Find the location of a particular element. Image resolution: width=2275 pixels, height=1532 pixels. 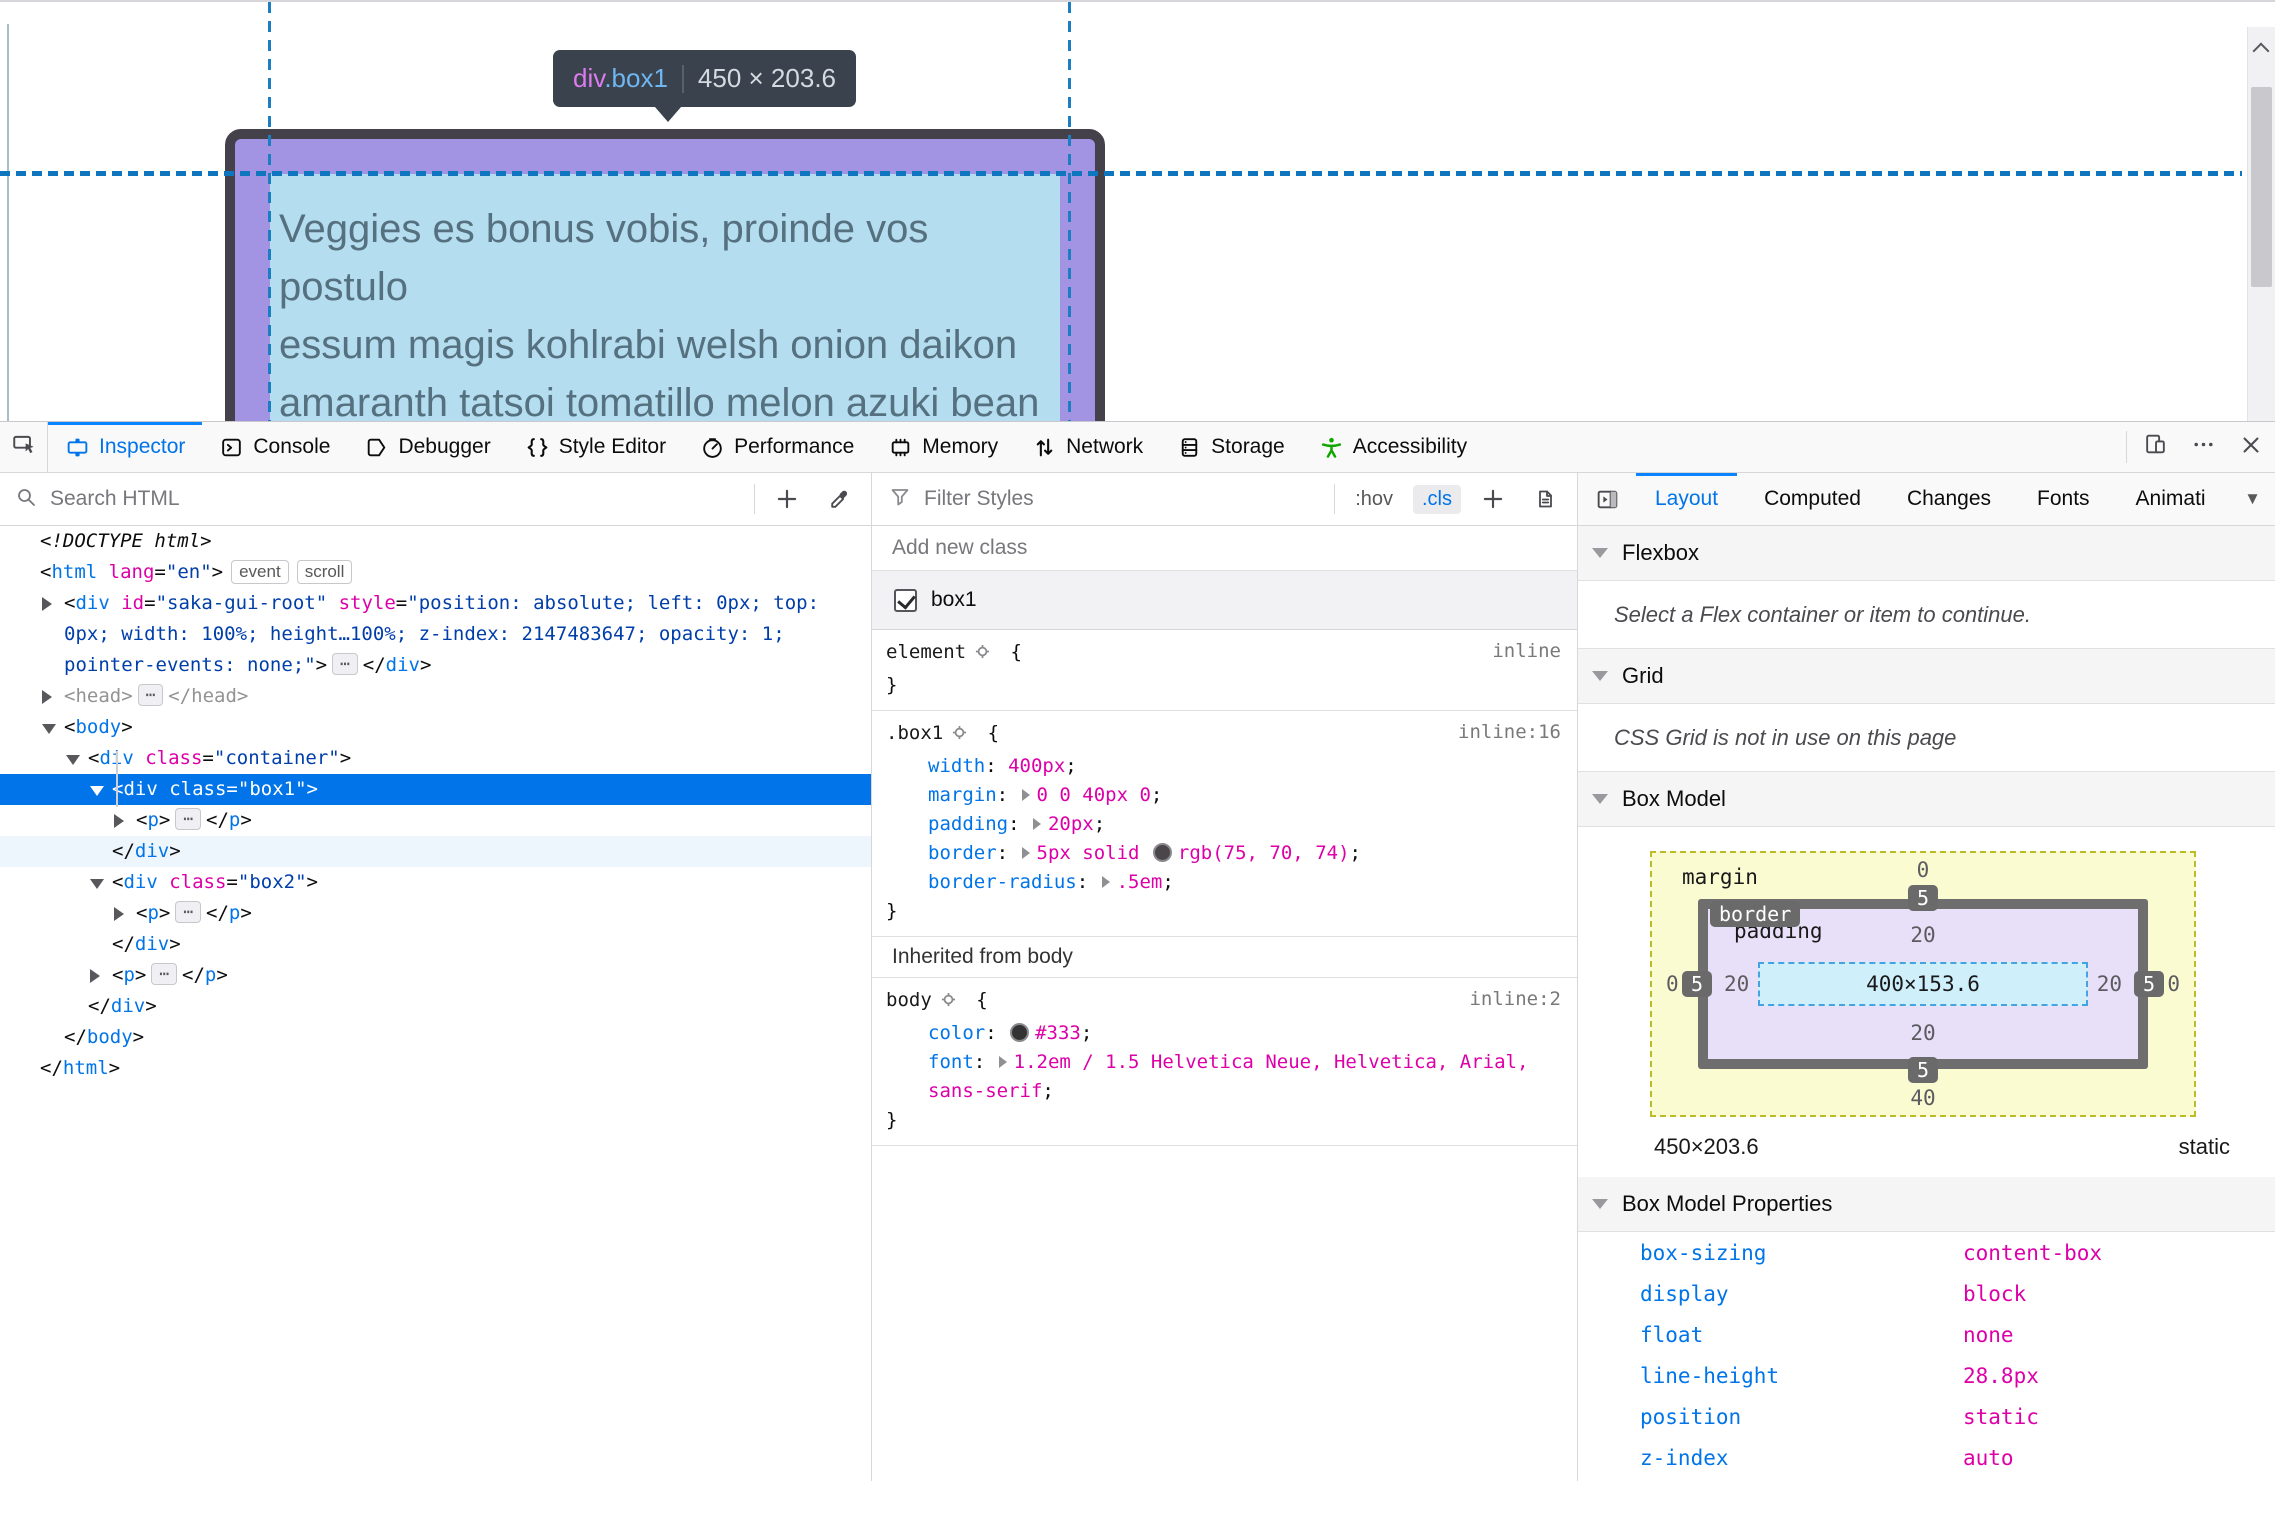

margin-top-value: 0 is located at coordinates (1923, 870).